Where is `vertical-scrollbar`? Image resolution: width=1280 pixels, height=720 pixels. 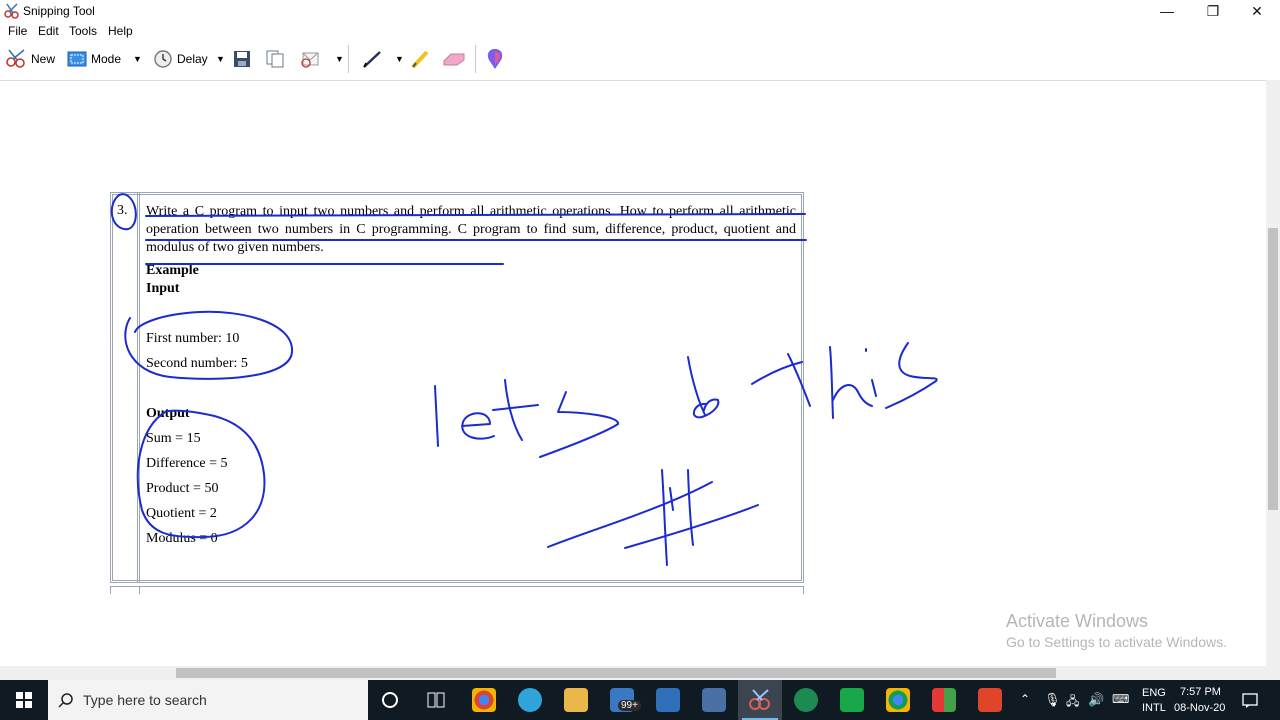
vertical-scrollbar is located at coordinates (1273, 373).